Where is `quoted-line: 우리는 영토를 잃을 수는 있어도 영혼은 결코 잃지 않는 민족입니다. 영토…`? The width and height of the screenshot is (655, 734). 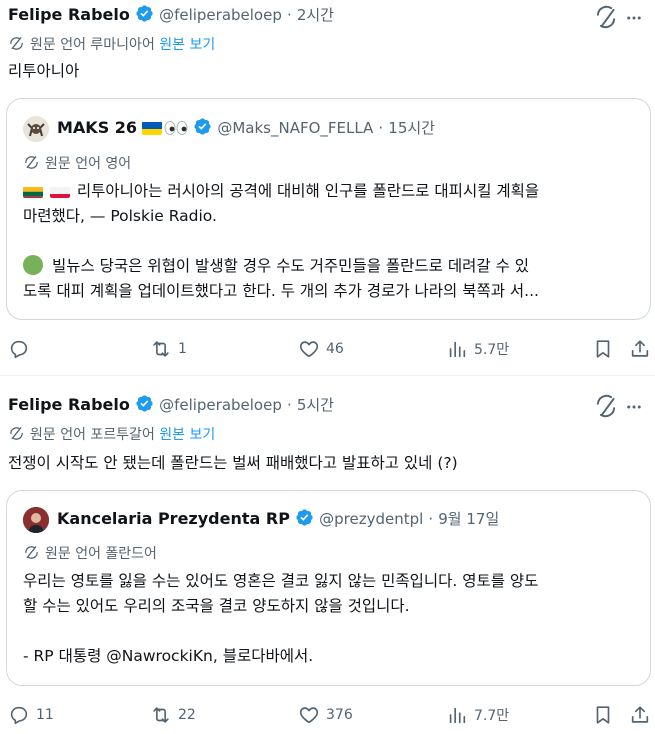 quoted-line: 우리는 영토를 잃을 수는 있어도 영혼은 결코 잃지 않는 민족입니다. 영토… is located at coordinates (281, 581).